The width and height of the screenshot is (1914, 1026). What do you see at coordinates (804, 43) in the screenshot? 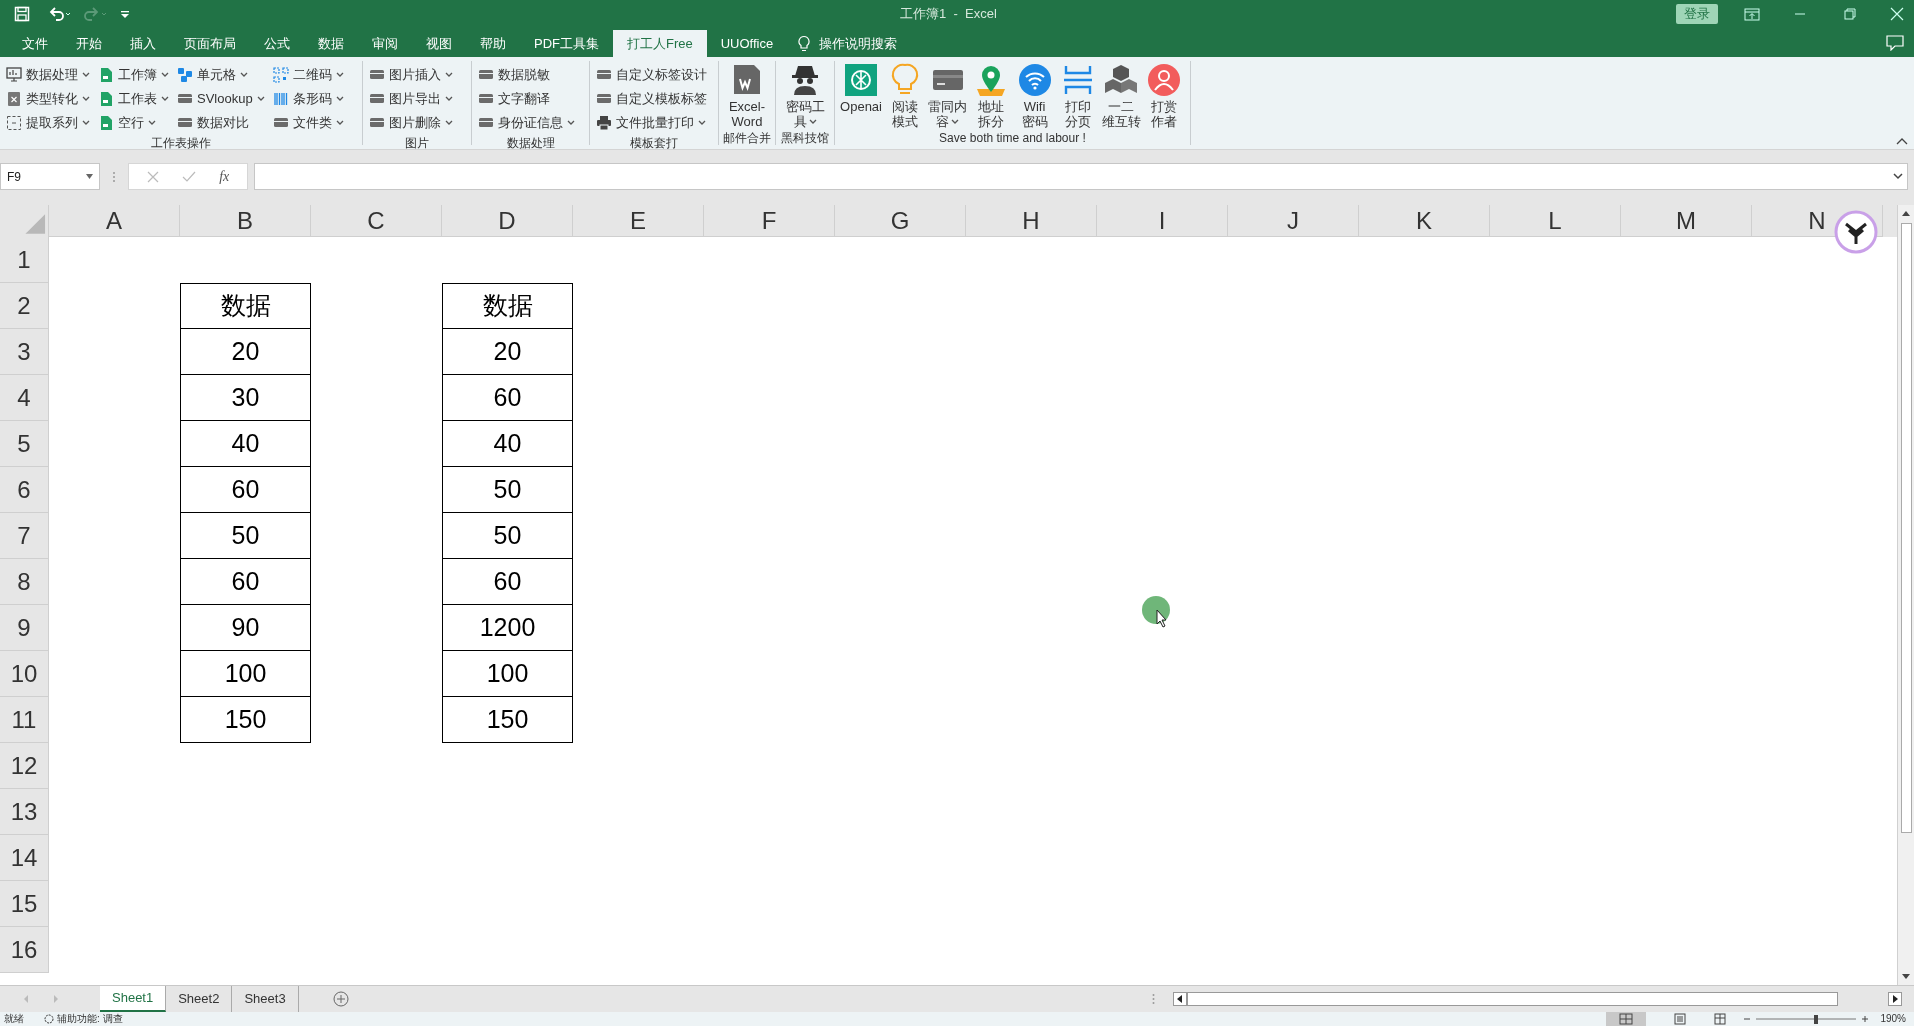
I see `lightbulb-icon` at bounding box center [804, 43].